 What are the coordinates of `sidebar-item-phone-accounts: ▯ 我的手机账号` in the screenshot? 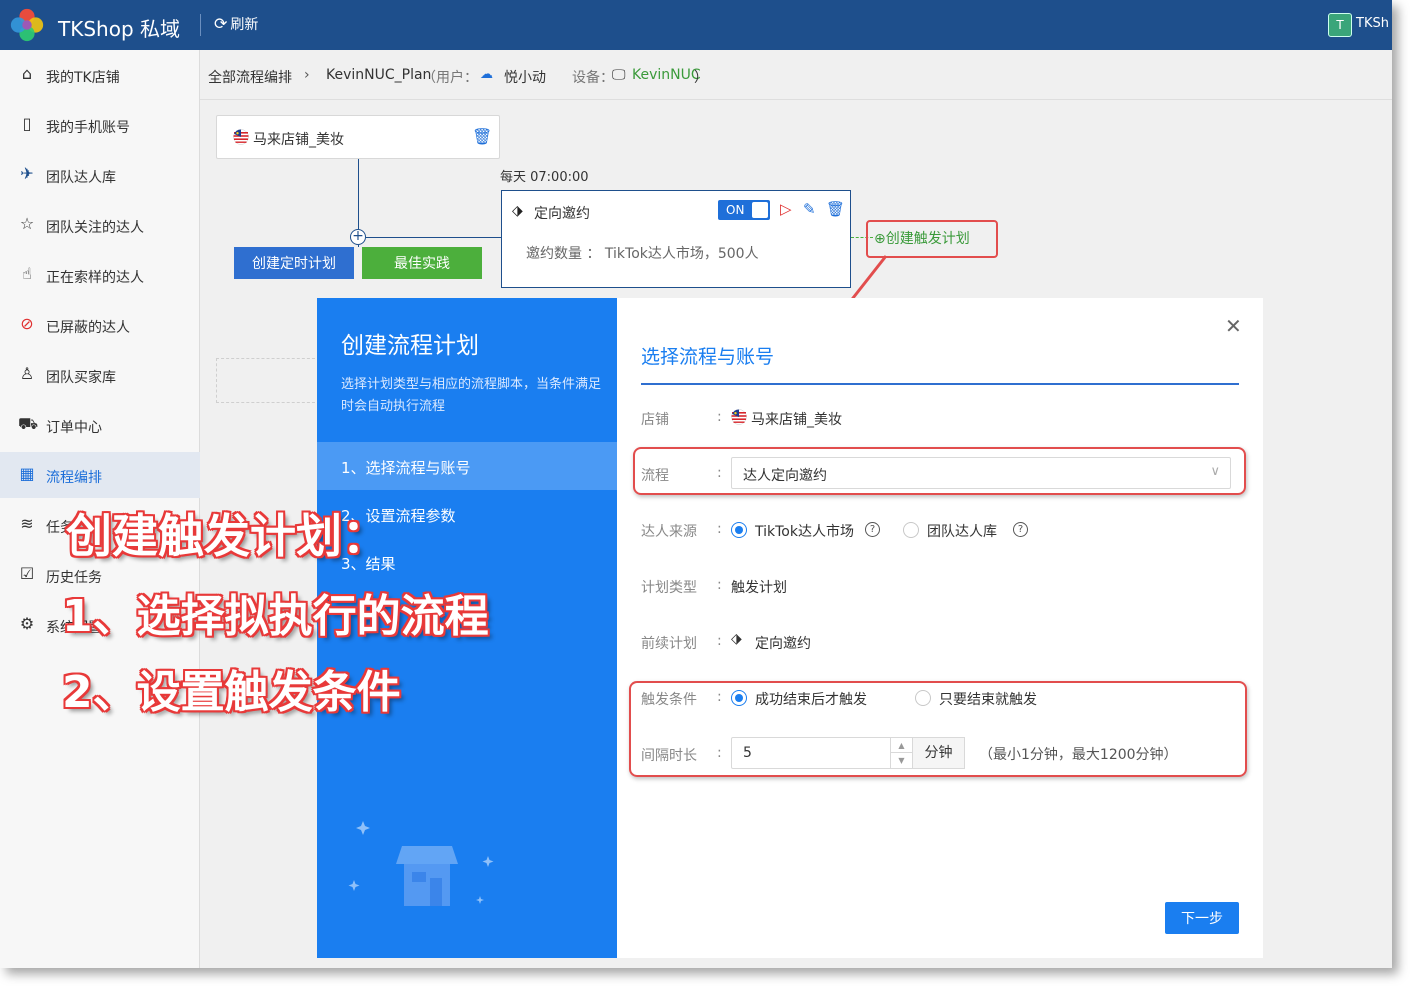 It's located at (100, 125).